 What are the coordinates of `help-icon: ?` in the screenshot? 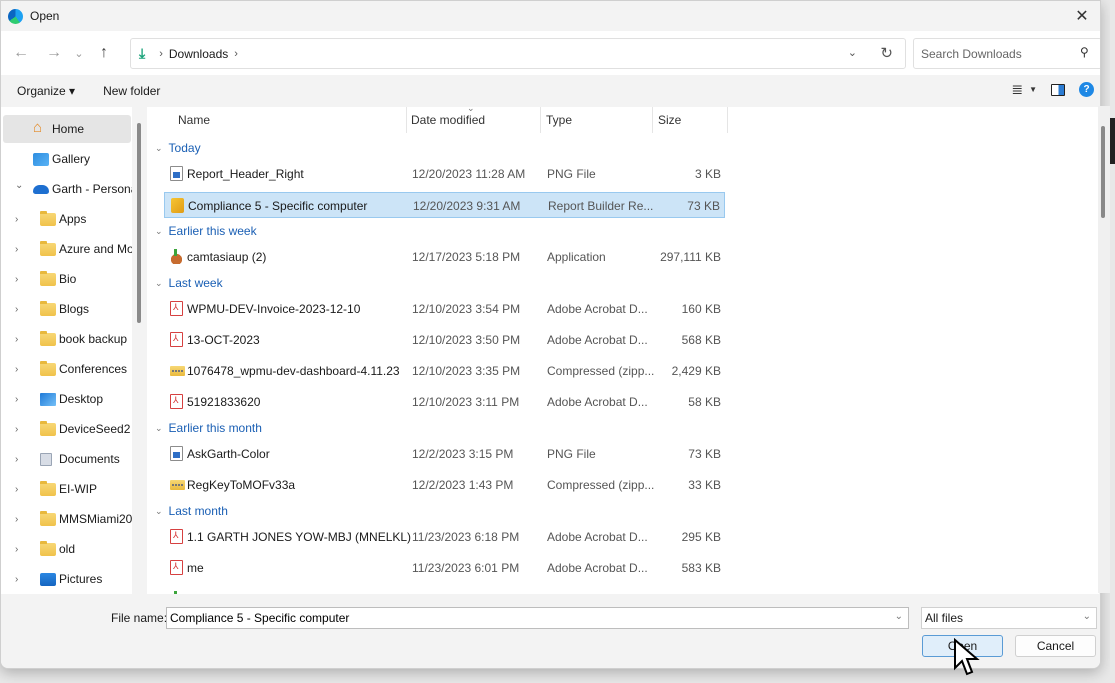 It's located at (1086, 89).